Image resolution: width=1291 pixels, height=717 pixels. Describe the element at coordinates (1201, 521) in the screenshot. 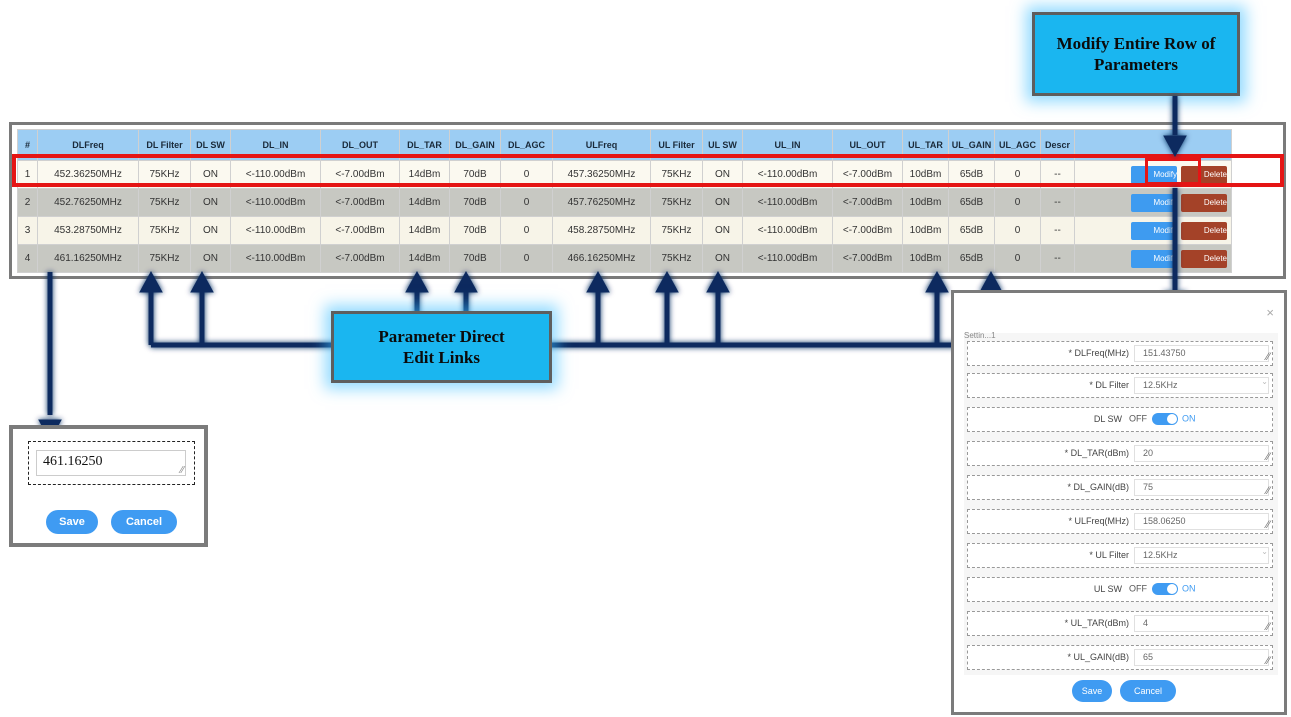

I see `field-input: 158.06250` at that location.